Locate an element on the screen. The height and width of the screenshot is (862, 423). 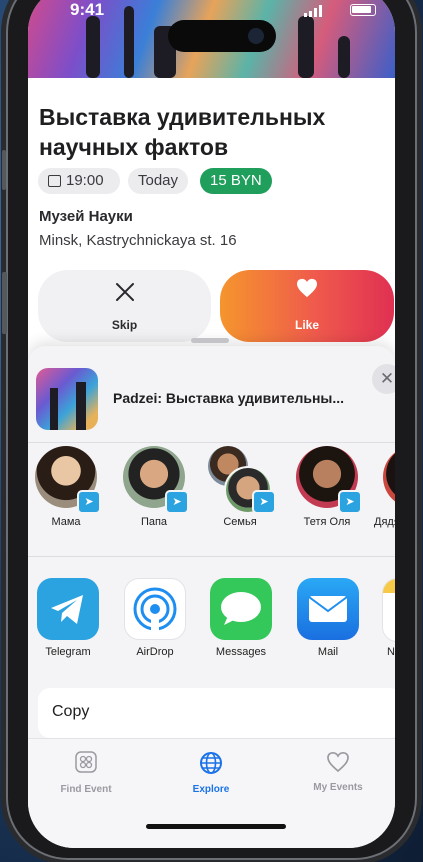
copy-action: Copy is located at coordinates (216, 713).